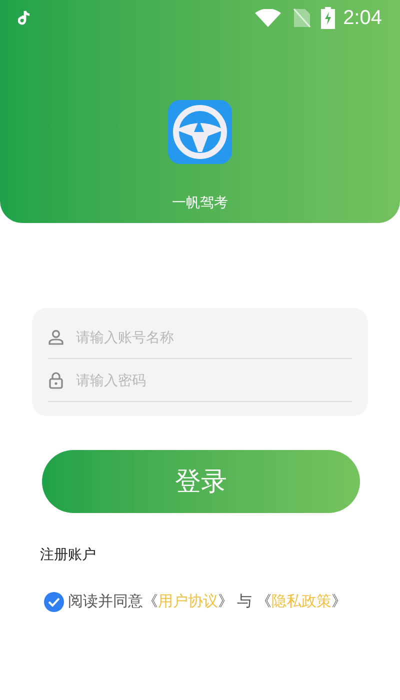  Describe the element at coordinates (201, 481) in the screenshot. I see `login-button: 登录` at that location.